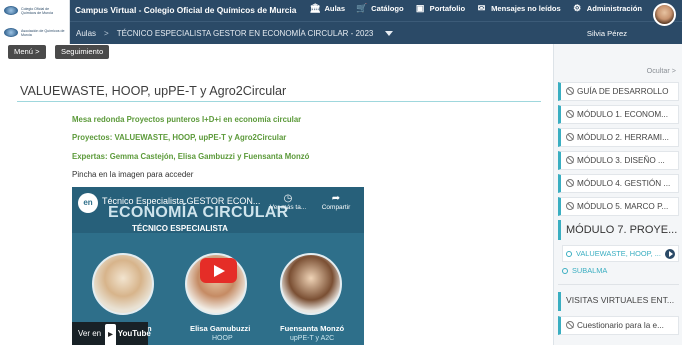  I want to click on speaker-name-2: Elisa Gamubuzzi, so click(220, 328).